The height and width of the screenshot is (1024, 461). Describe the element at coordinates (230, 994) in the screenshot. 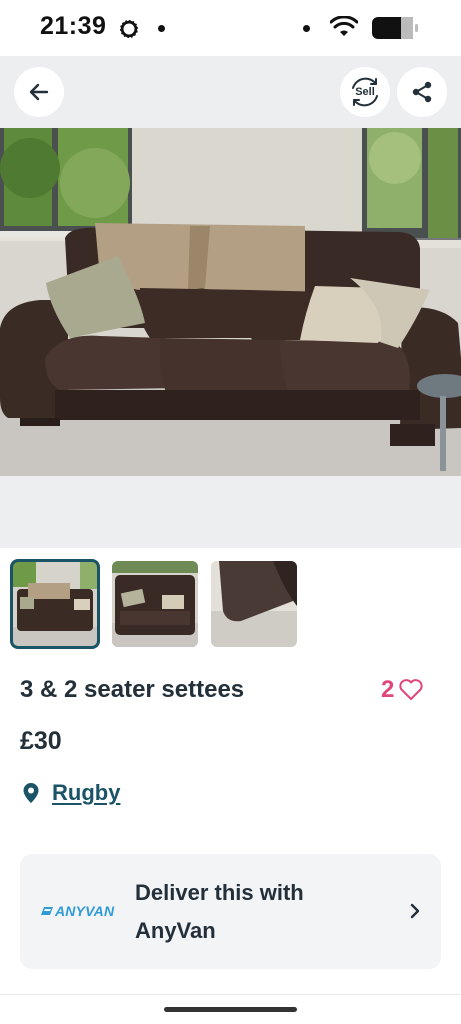

I see `bottom-divider` at that location.